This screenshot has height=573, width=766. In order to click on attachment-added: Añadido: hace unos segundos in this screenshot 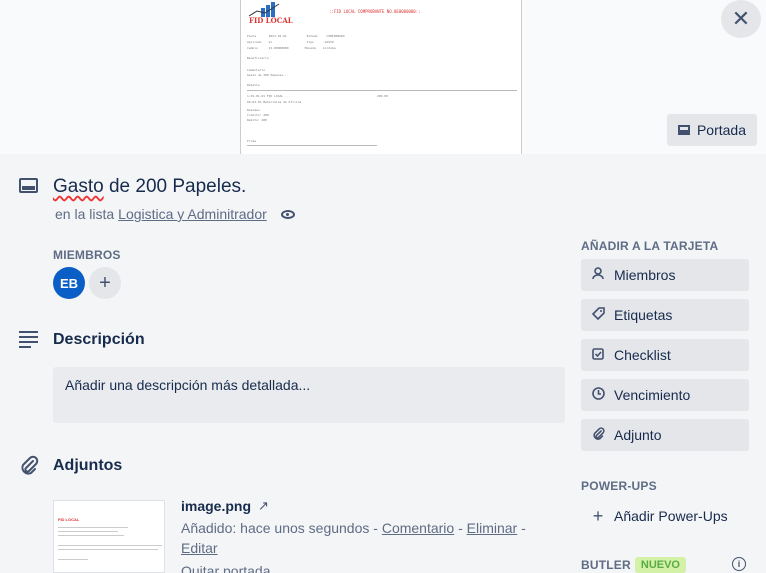, I will do `click(275, 528)`.